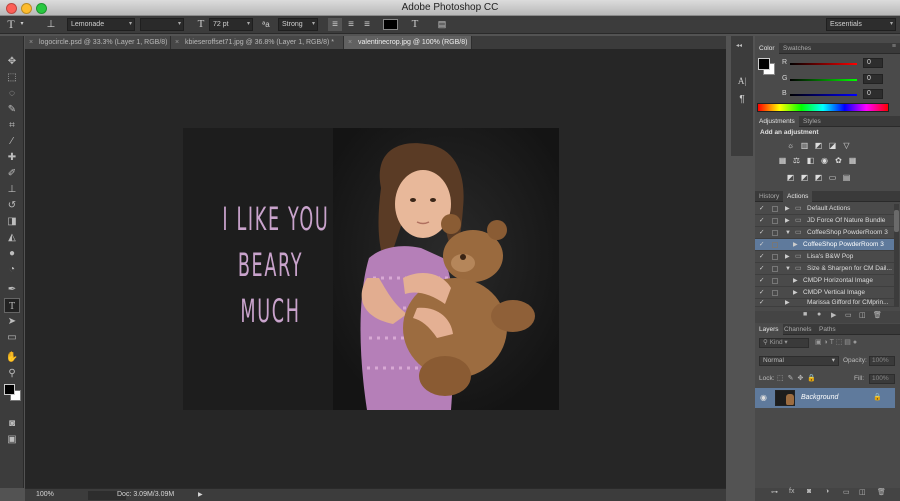  What do you see at coordinates (12, 93) in the screenshot?
I see `lasso-tool-icon: ◌` at bounding box center [12, 93].